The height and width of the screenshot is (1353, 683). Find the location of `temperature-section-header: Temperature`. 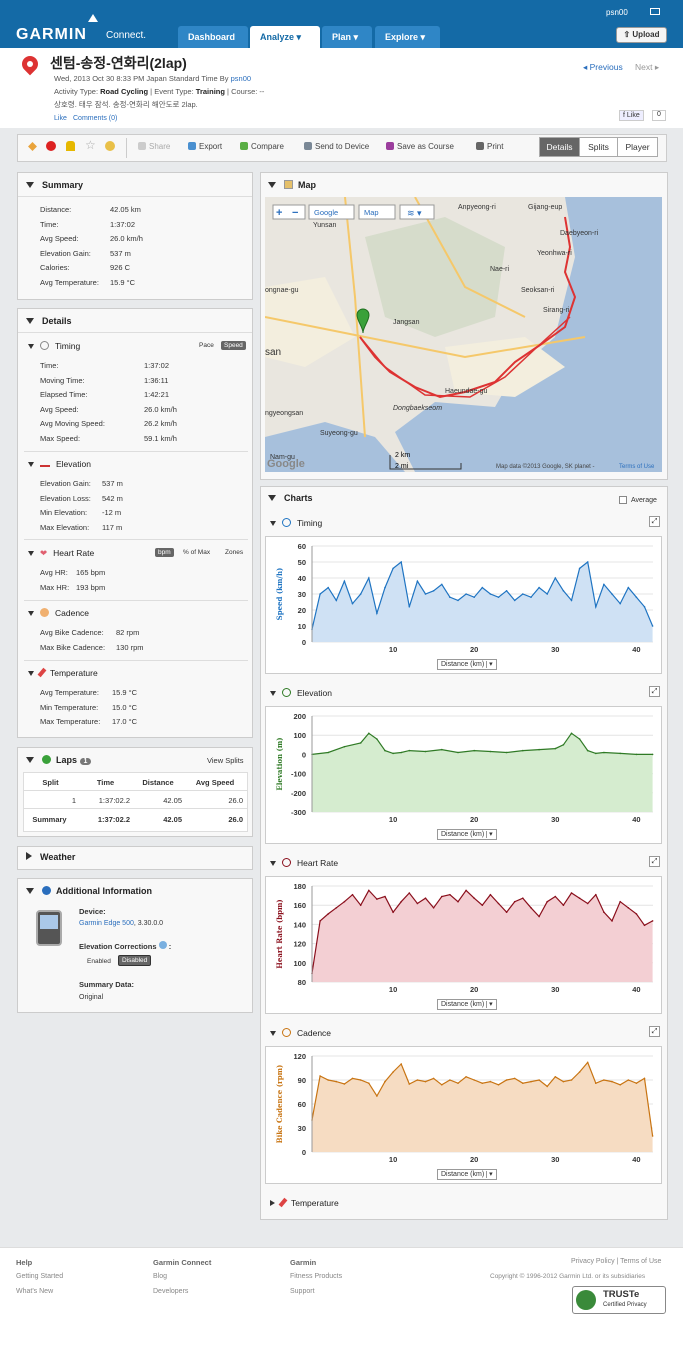

temperature-section-header: Temperature is located at coordinates (63, 672).